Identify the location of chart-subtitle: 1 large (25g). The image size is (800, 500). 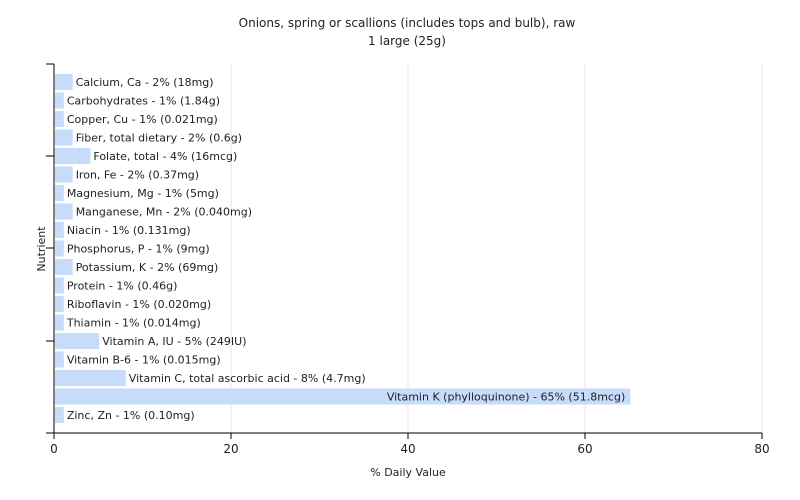
(407, 41).